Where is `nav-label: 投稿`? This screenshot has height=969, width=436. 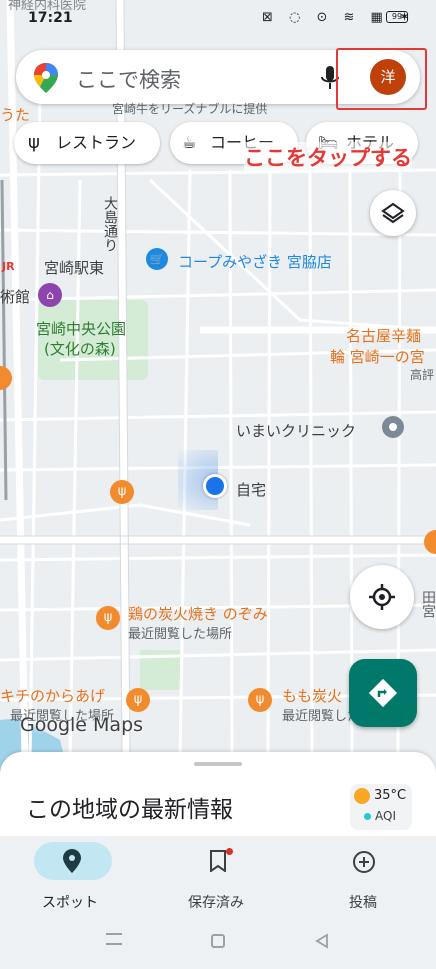
nav-label: 投稿 is located at coordinates (363, 903).